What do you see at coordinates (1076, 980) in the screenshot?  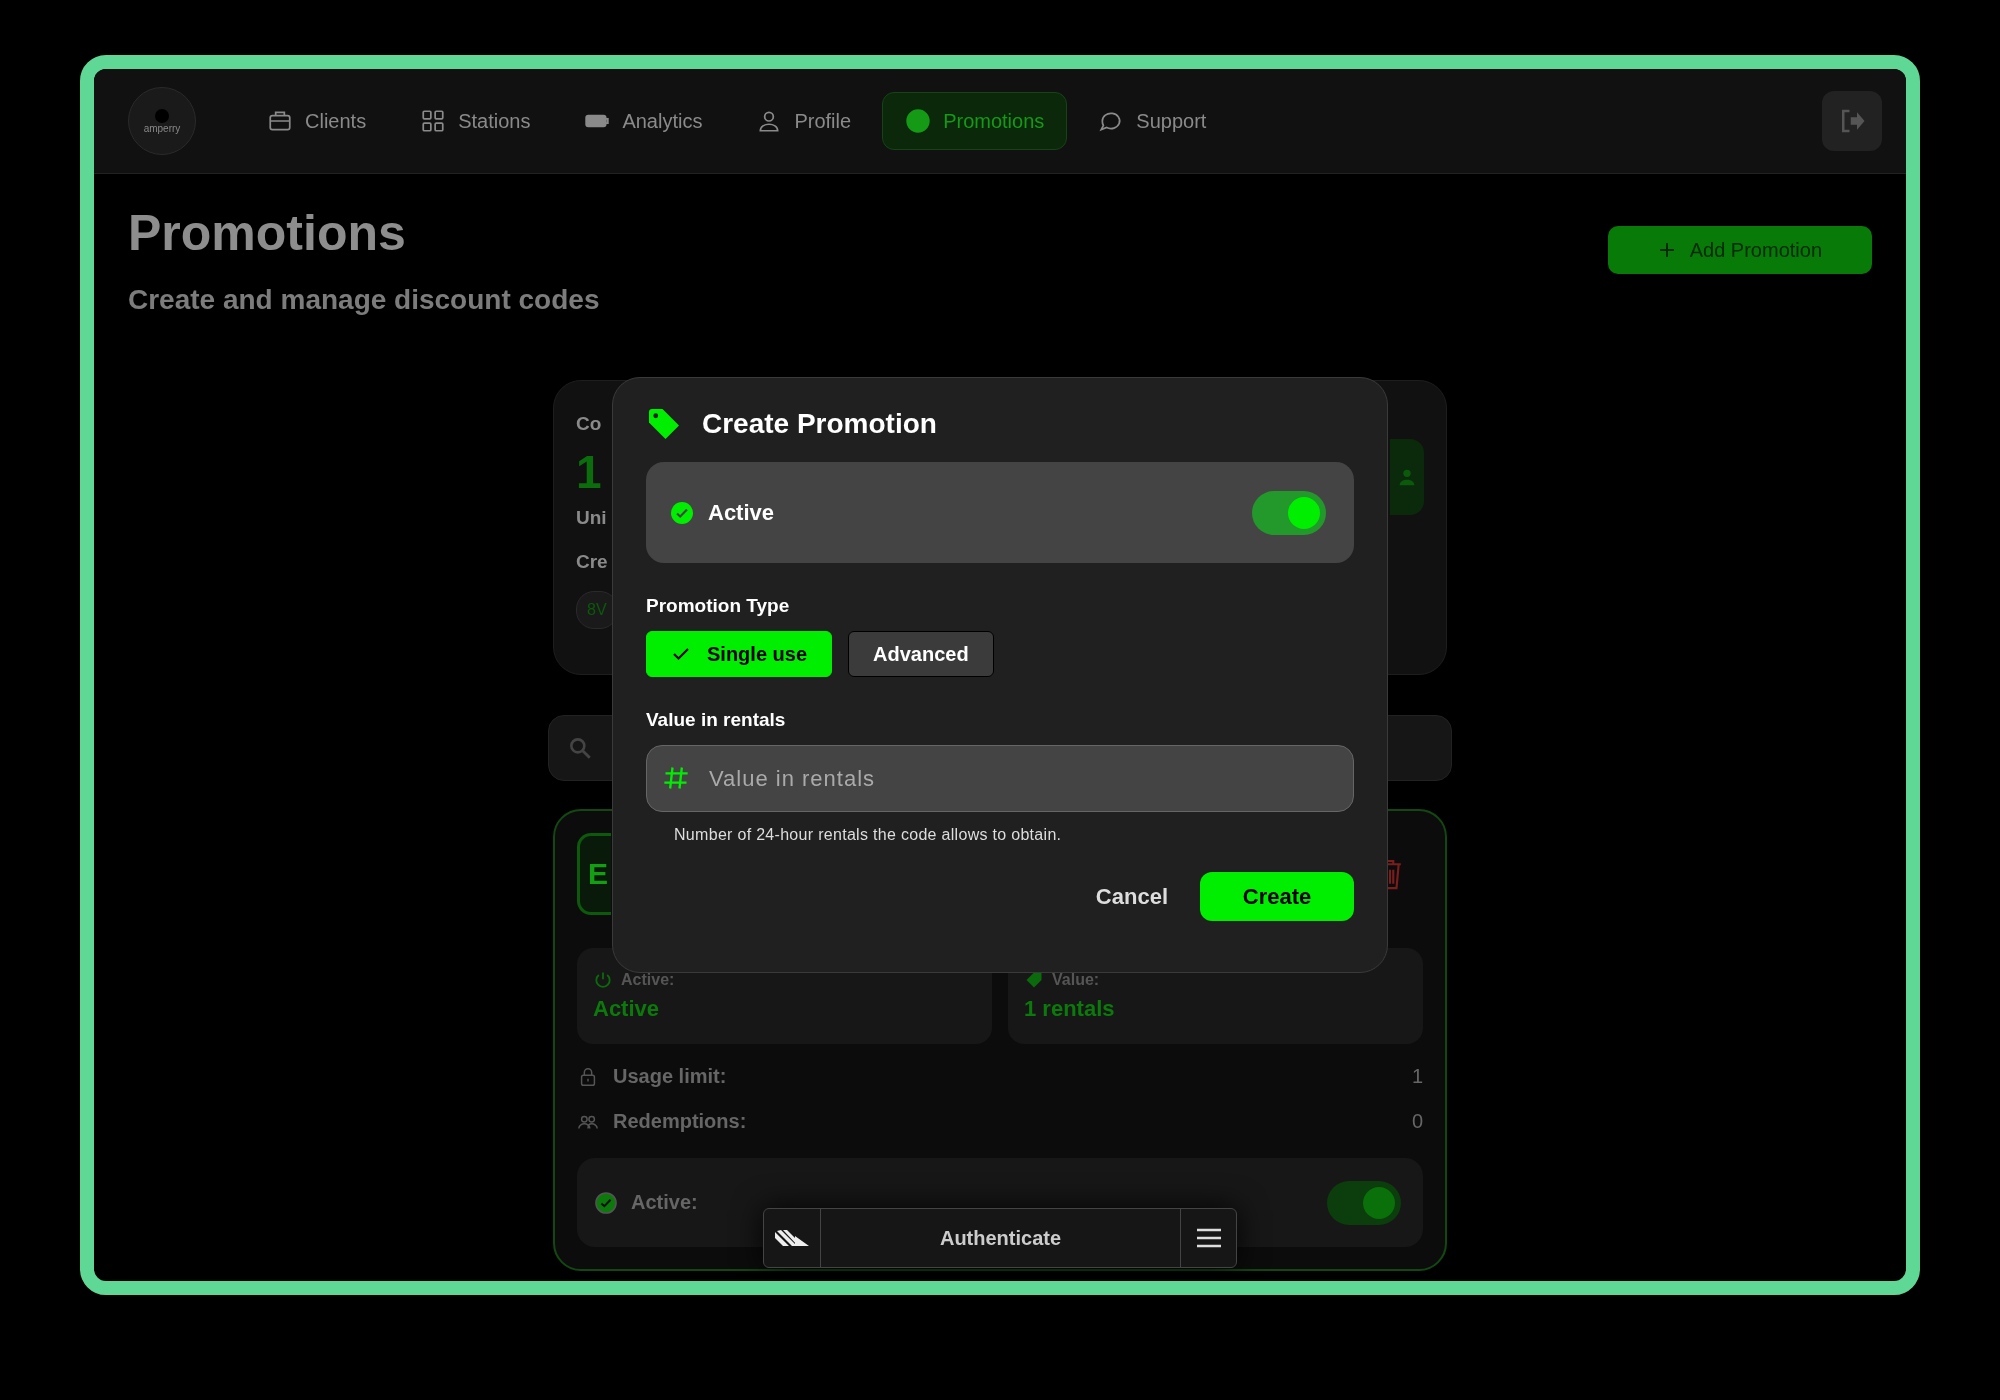 I see `tile-label: Value:` at bounding box center [1076, 980].